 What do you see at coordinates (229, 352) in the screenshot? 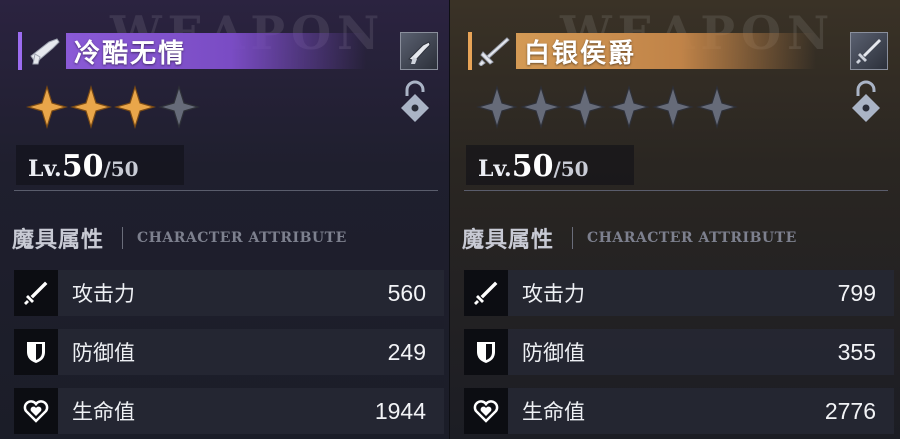
I see `stat-row-defense: 防御值 249` at bounding box center [229, 352].